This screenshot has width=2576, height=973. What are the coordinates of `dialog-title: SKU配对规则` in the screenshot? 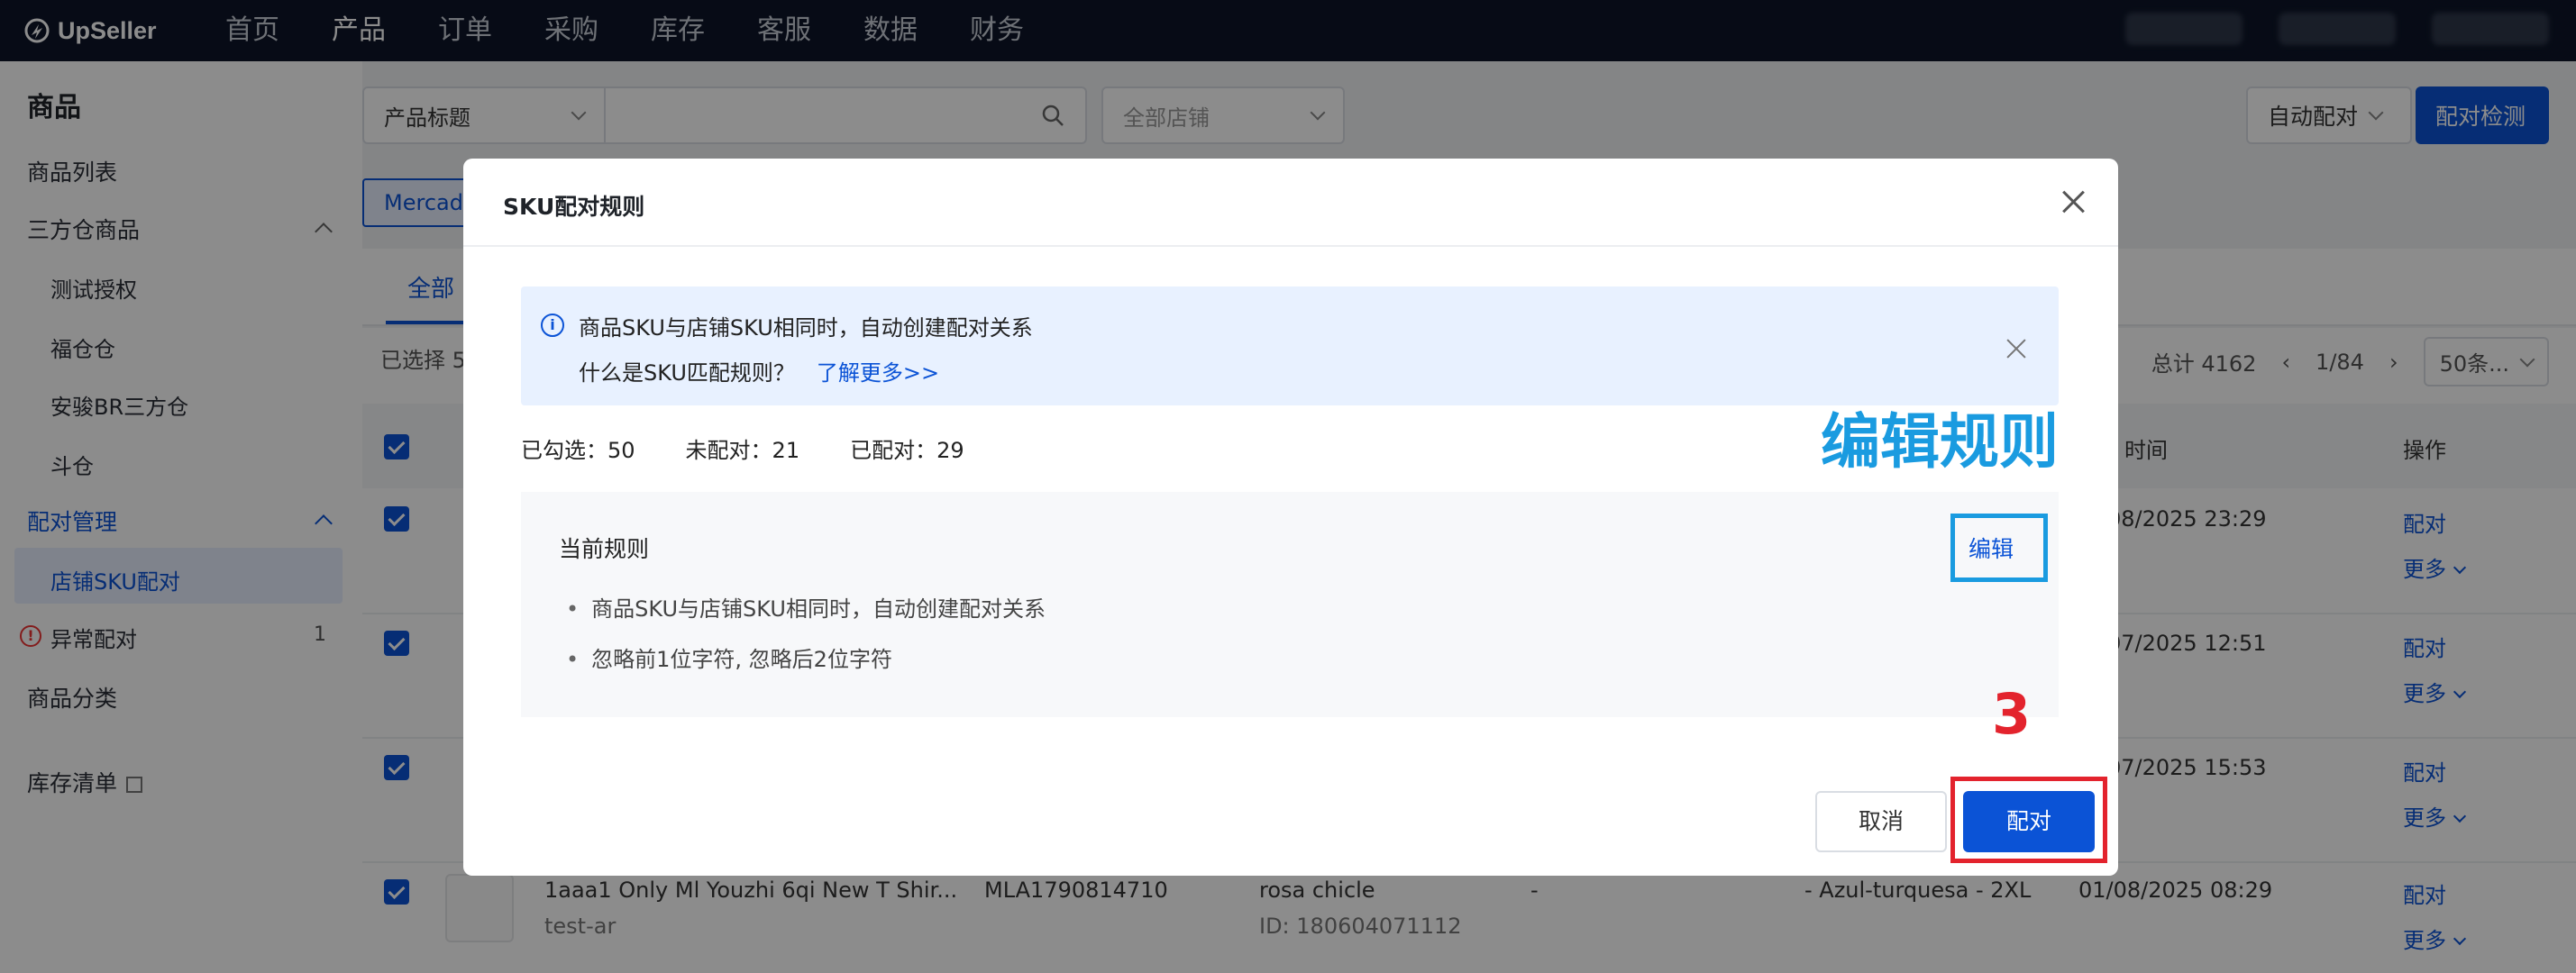 It's located at (574, 207).